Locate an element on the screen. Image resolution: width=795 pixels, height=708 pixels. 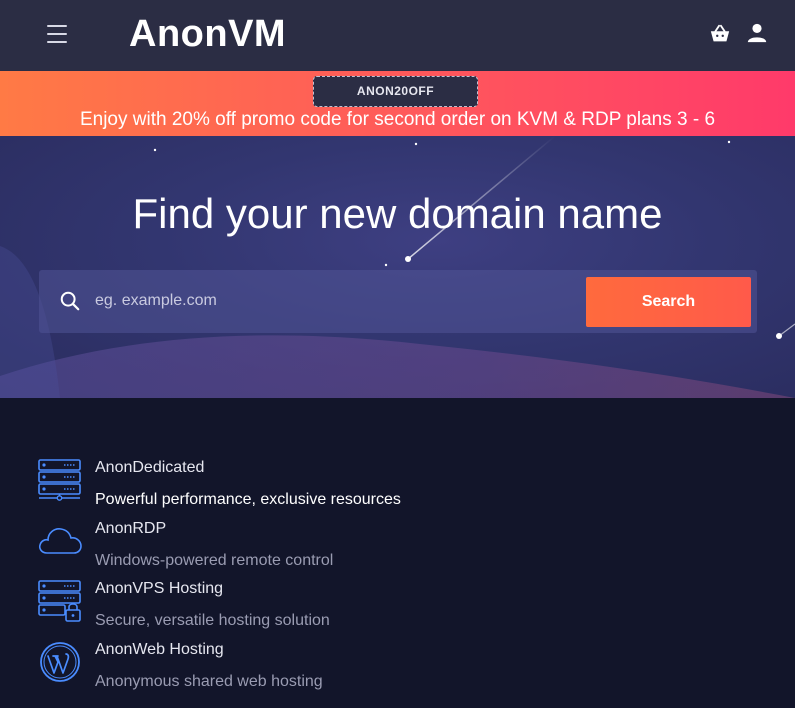
service-title: AnonVPS Hosting is located at coordinates (159, 588).